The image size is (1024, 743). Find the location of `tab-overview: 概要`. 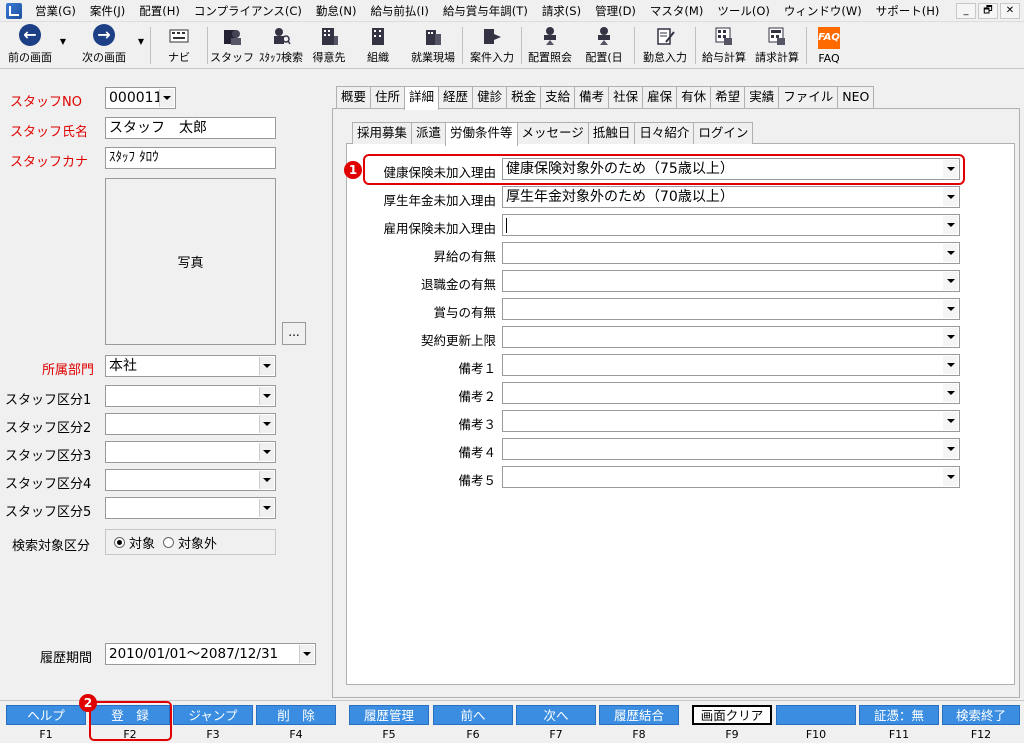

tab-overview: 概要 is located at coordinates (354, 97).